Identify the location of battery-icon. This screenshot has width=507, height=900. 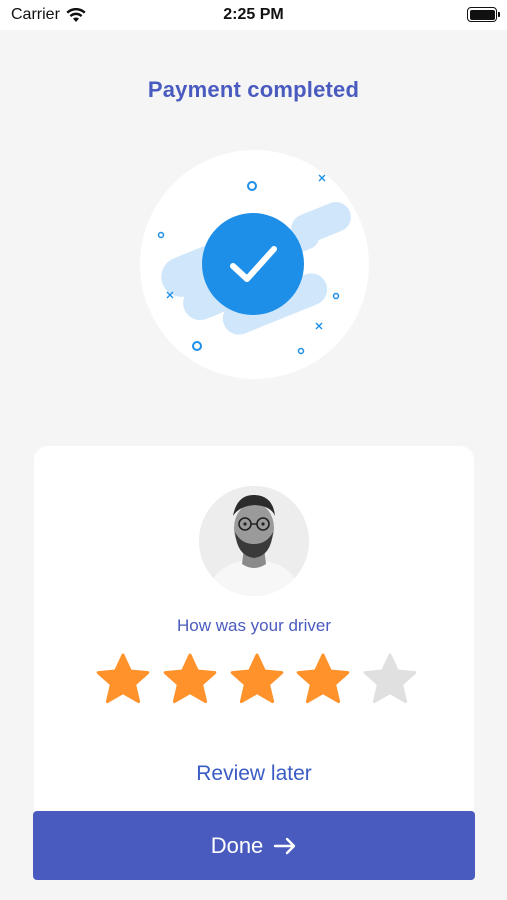
(483, 14).